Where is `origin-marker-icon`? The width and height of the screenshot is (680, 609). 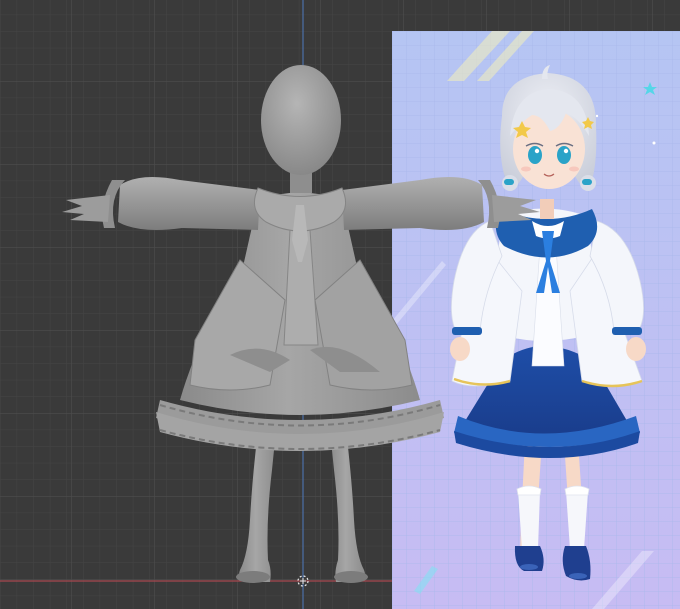 origin-marker-icon is located at coordinates (303, 581).